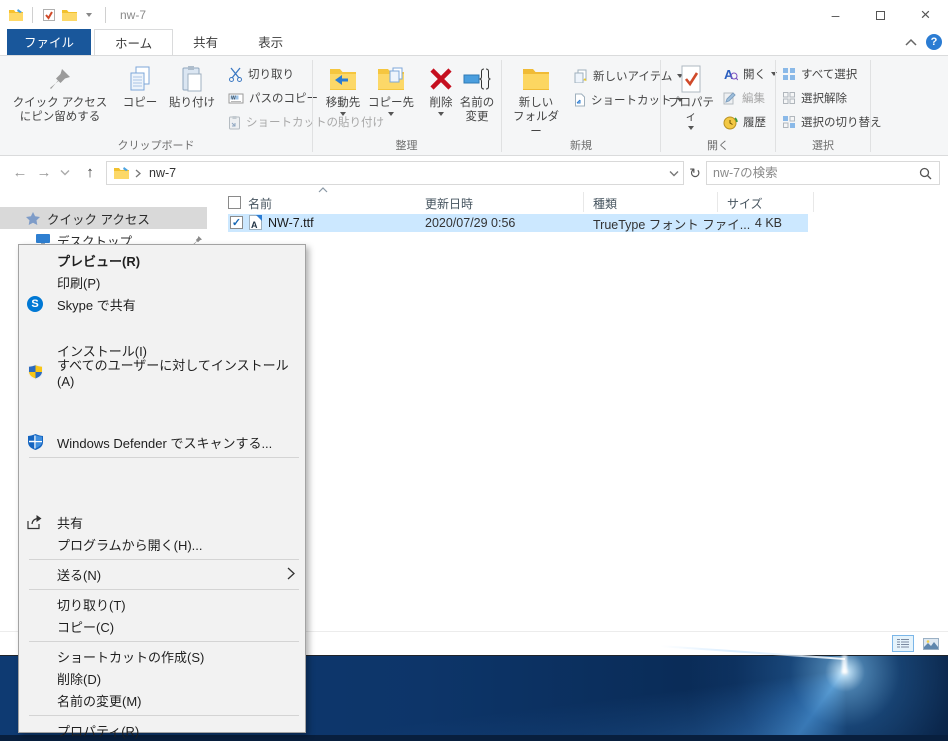 The image size is (948, 741). Describe the element at coordinates (162, 656) in the screenshot. I see `menu-item-create-shortcut: ショートカットの作成(S)` at that location.